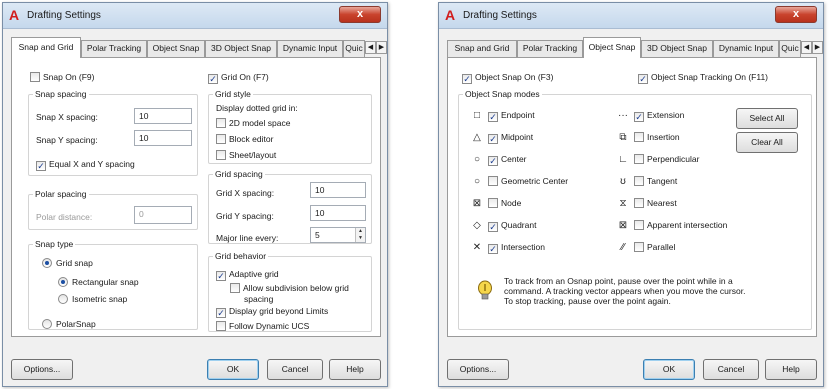  Describe the element at coordinates (655, 182) in the screenshot. I see `tangent-checkbox: Tangent` at that location.